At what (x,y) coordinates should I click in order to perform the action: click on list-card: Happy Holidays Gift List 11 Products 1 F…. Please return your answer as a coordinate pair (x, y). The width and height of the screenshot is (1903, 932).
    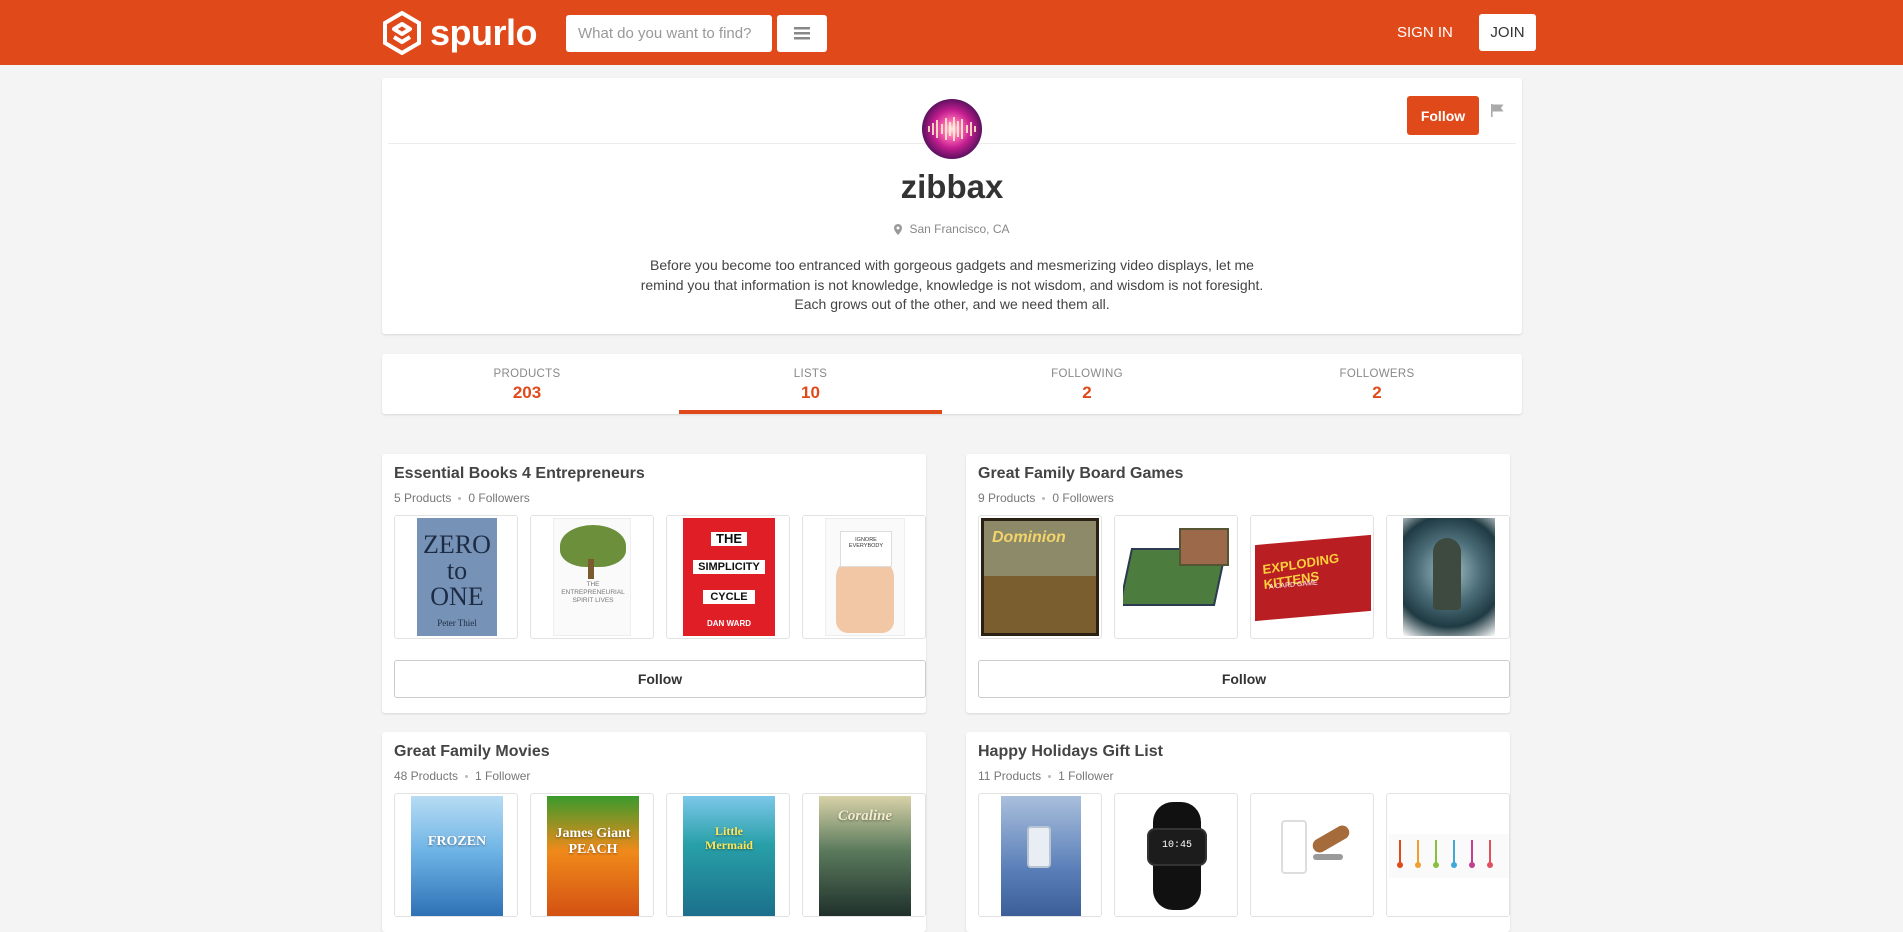
    Looking at the image, I should click on (1238, 832).